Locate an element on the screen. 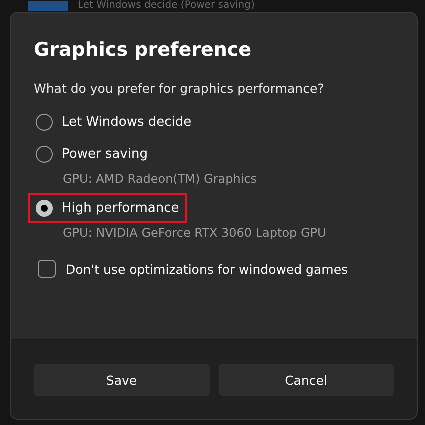 The height and width of the screenshot is (425, 425). question-text: What do you prefer for graphics performance? is located at coordinates (180, 88).